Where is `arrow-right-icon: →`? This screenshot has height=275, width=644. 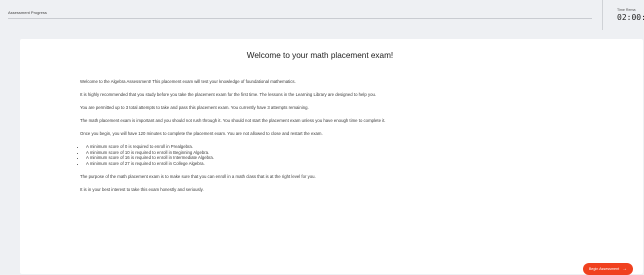 arrow-right-icon: → is located at coordinates (625, 268).